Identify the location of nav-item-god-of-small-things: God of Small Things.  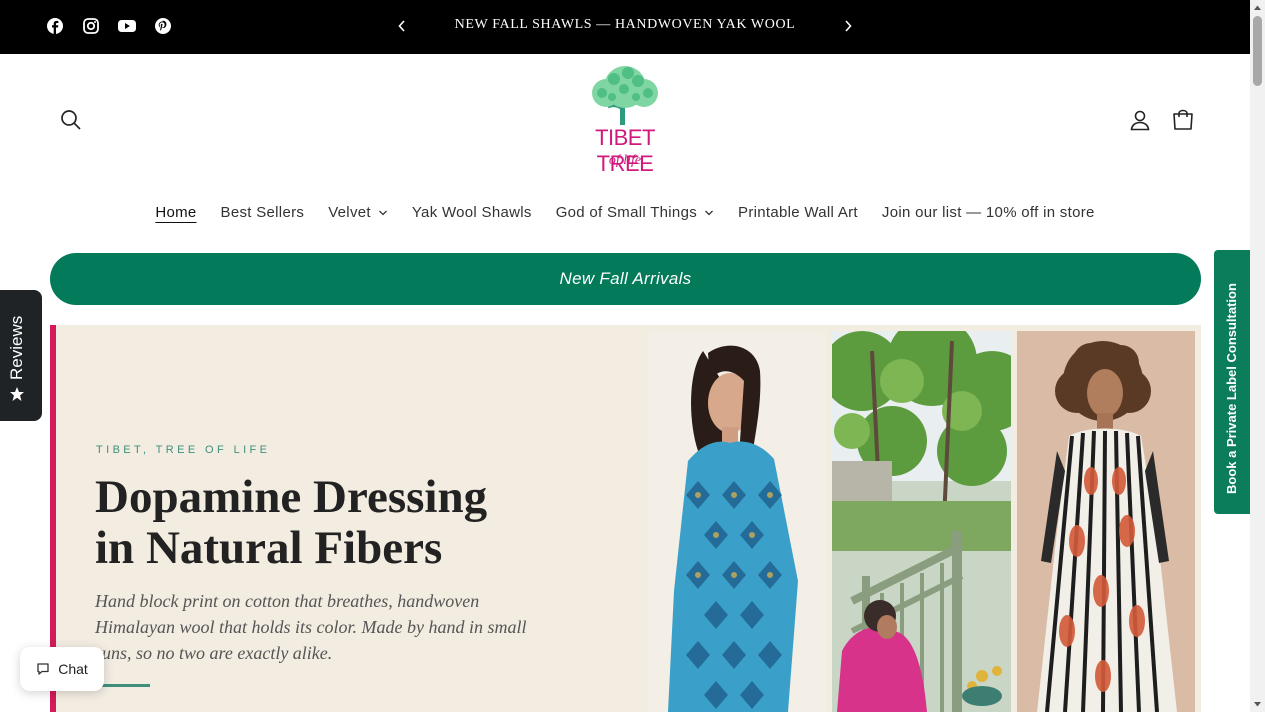
(635, 212).